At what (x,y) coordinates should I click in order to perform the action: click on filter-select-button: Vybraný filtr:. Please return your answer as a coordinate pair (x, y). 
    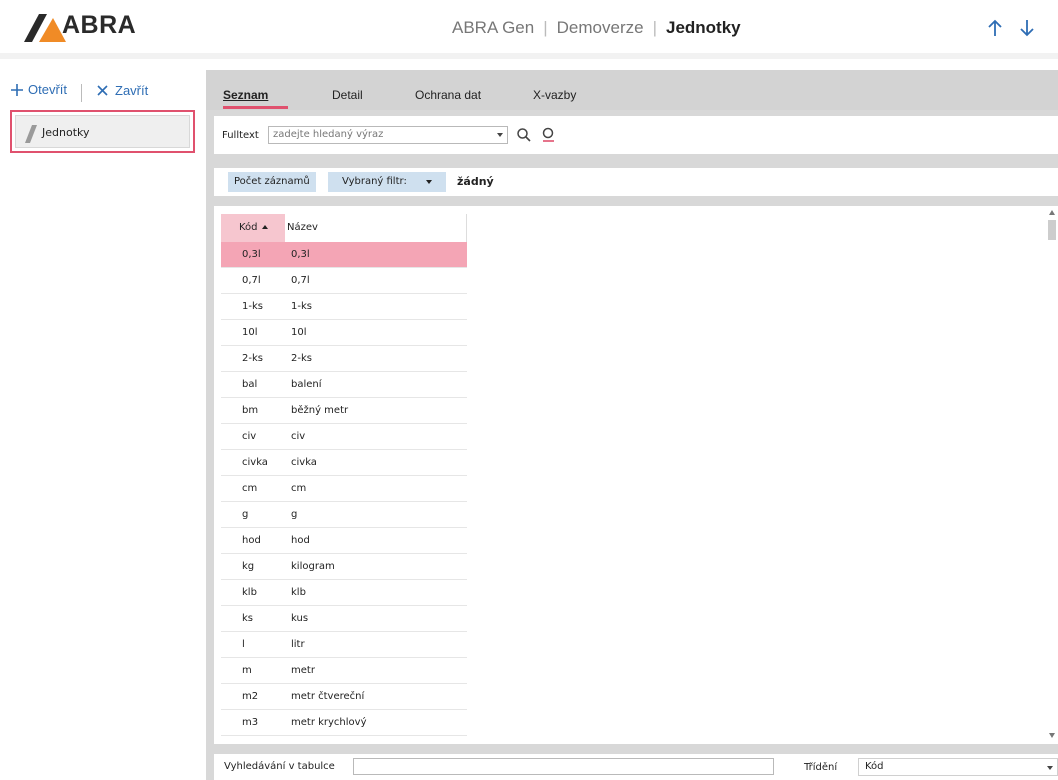
    Looking at the image, I should click on (387, 182).